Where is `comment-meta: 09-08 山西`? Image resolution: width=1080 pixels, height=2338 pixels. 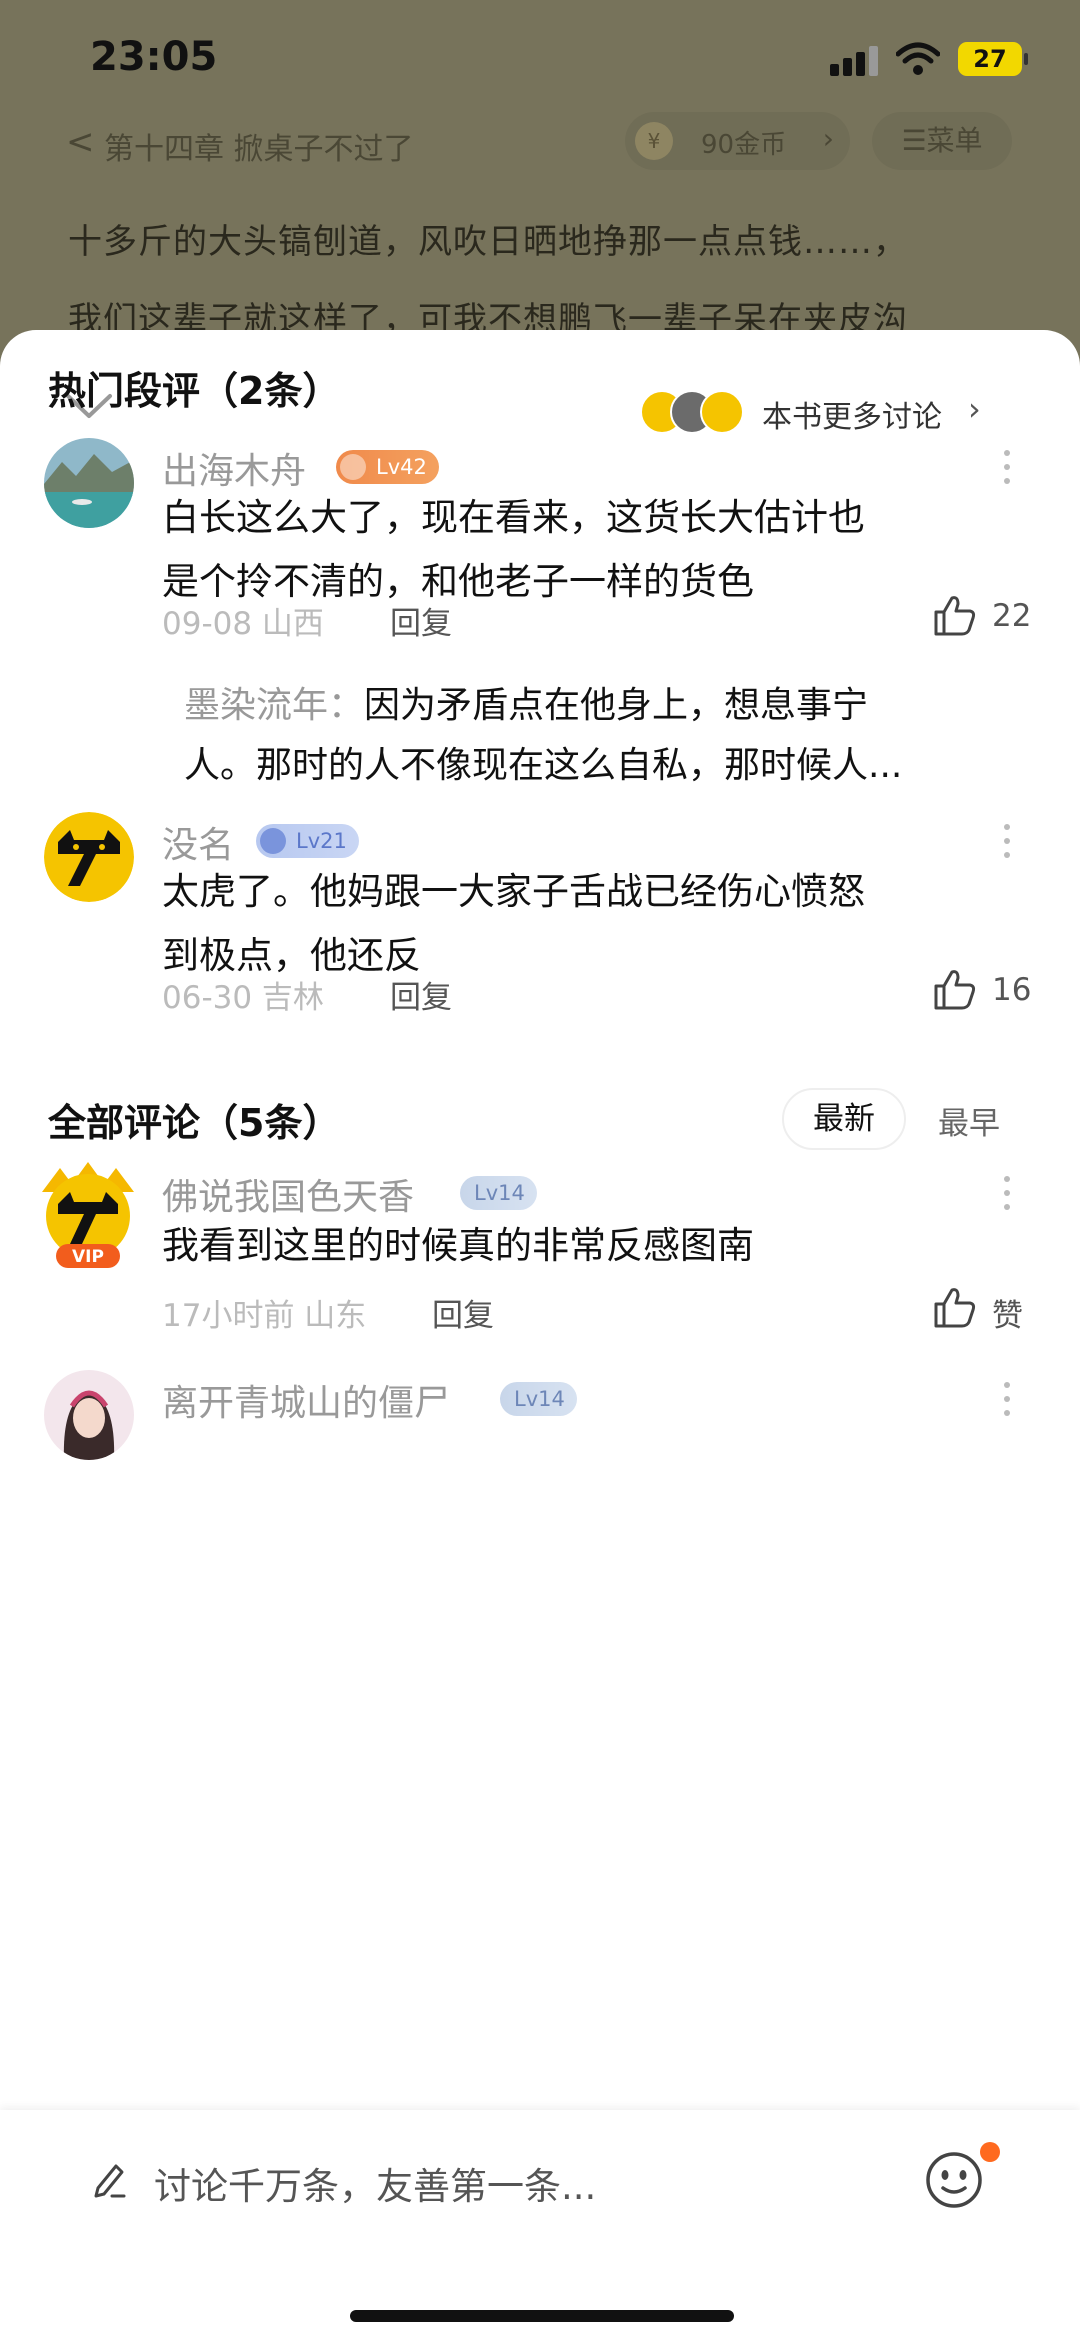 comment-meta: 09-08 山西 is located at coordinates (243, 624).